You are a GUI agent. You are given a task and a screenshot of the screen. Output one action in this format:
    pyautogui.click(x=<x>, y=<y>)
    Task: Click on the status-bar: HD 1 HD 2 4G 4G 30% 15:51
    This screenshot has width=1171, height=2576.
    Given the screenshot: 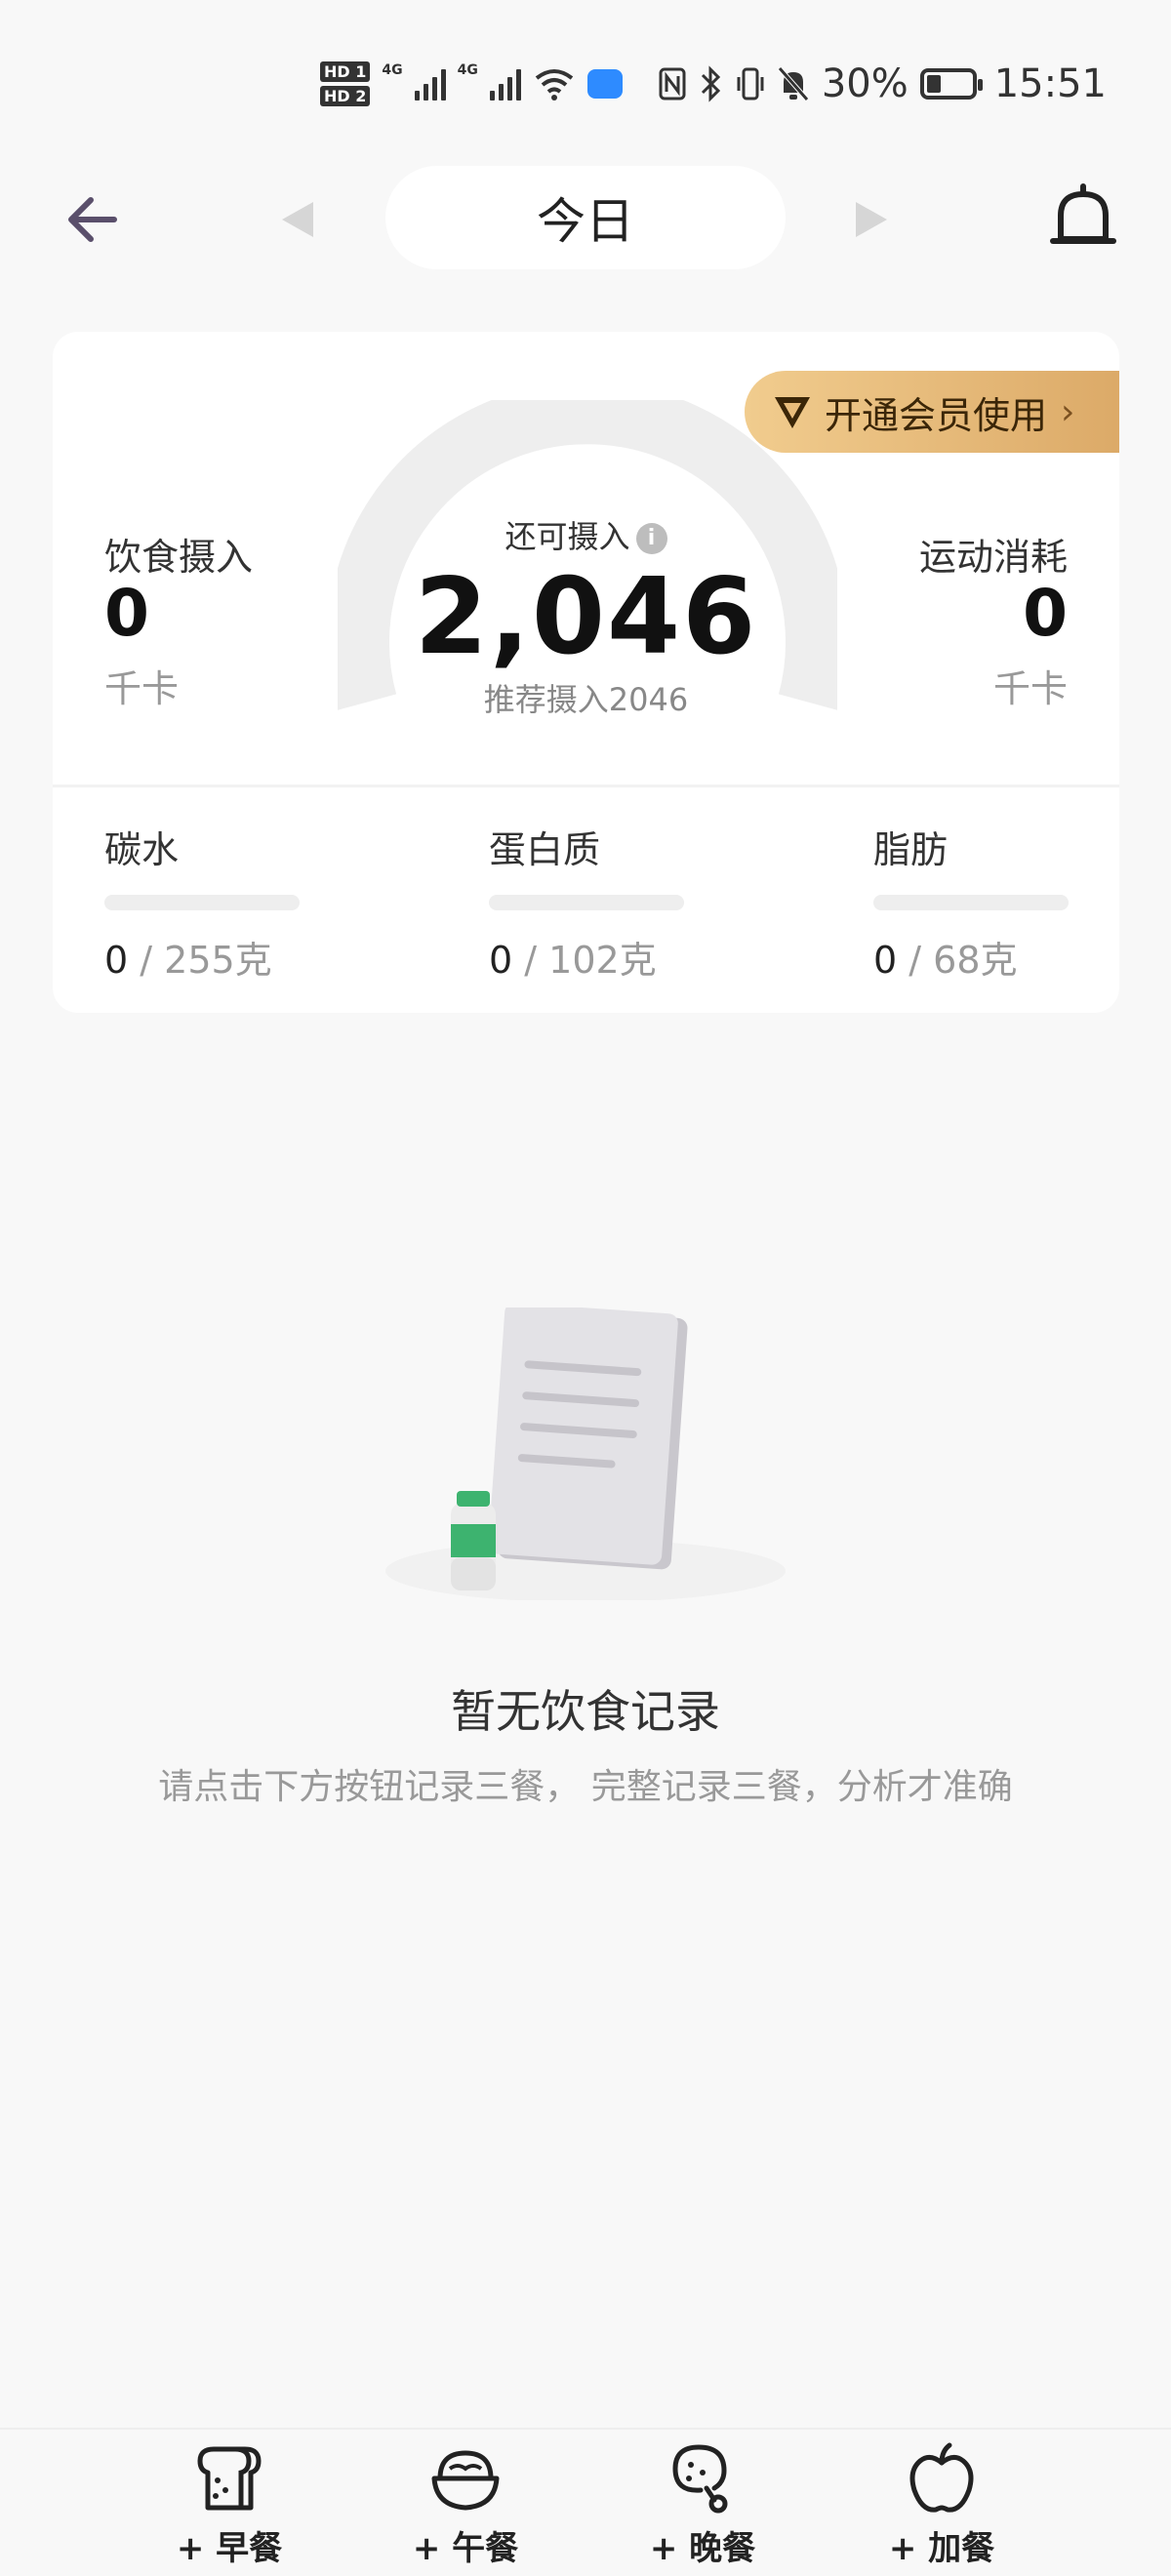 What is the action you would take?
    pyautogui.click(x=585, y=83)
    